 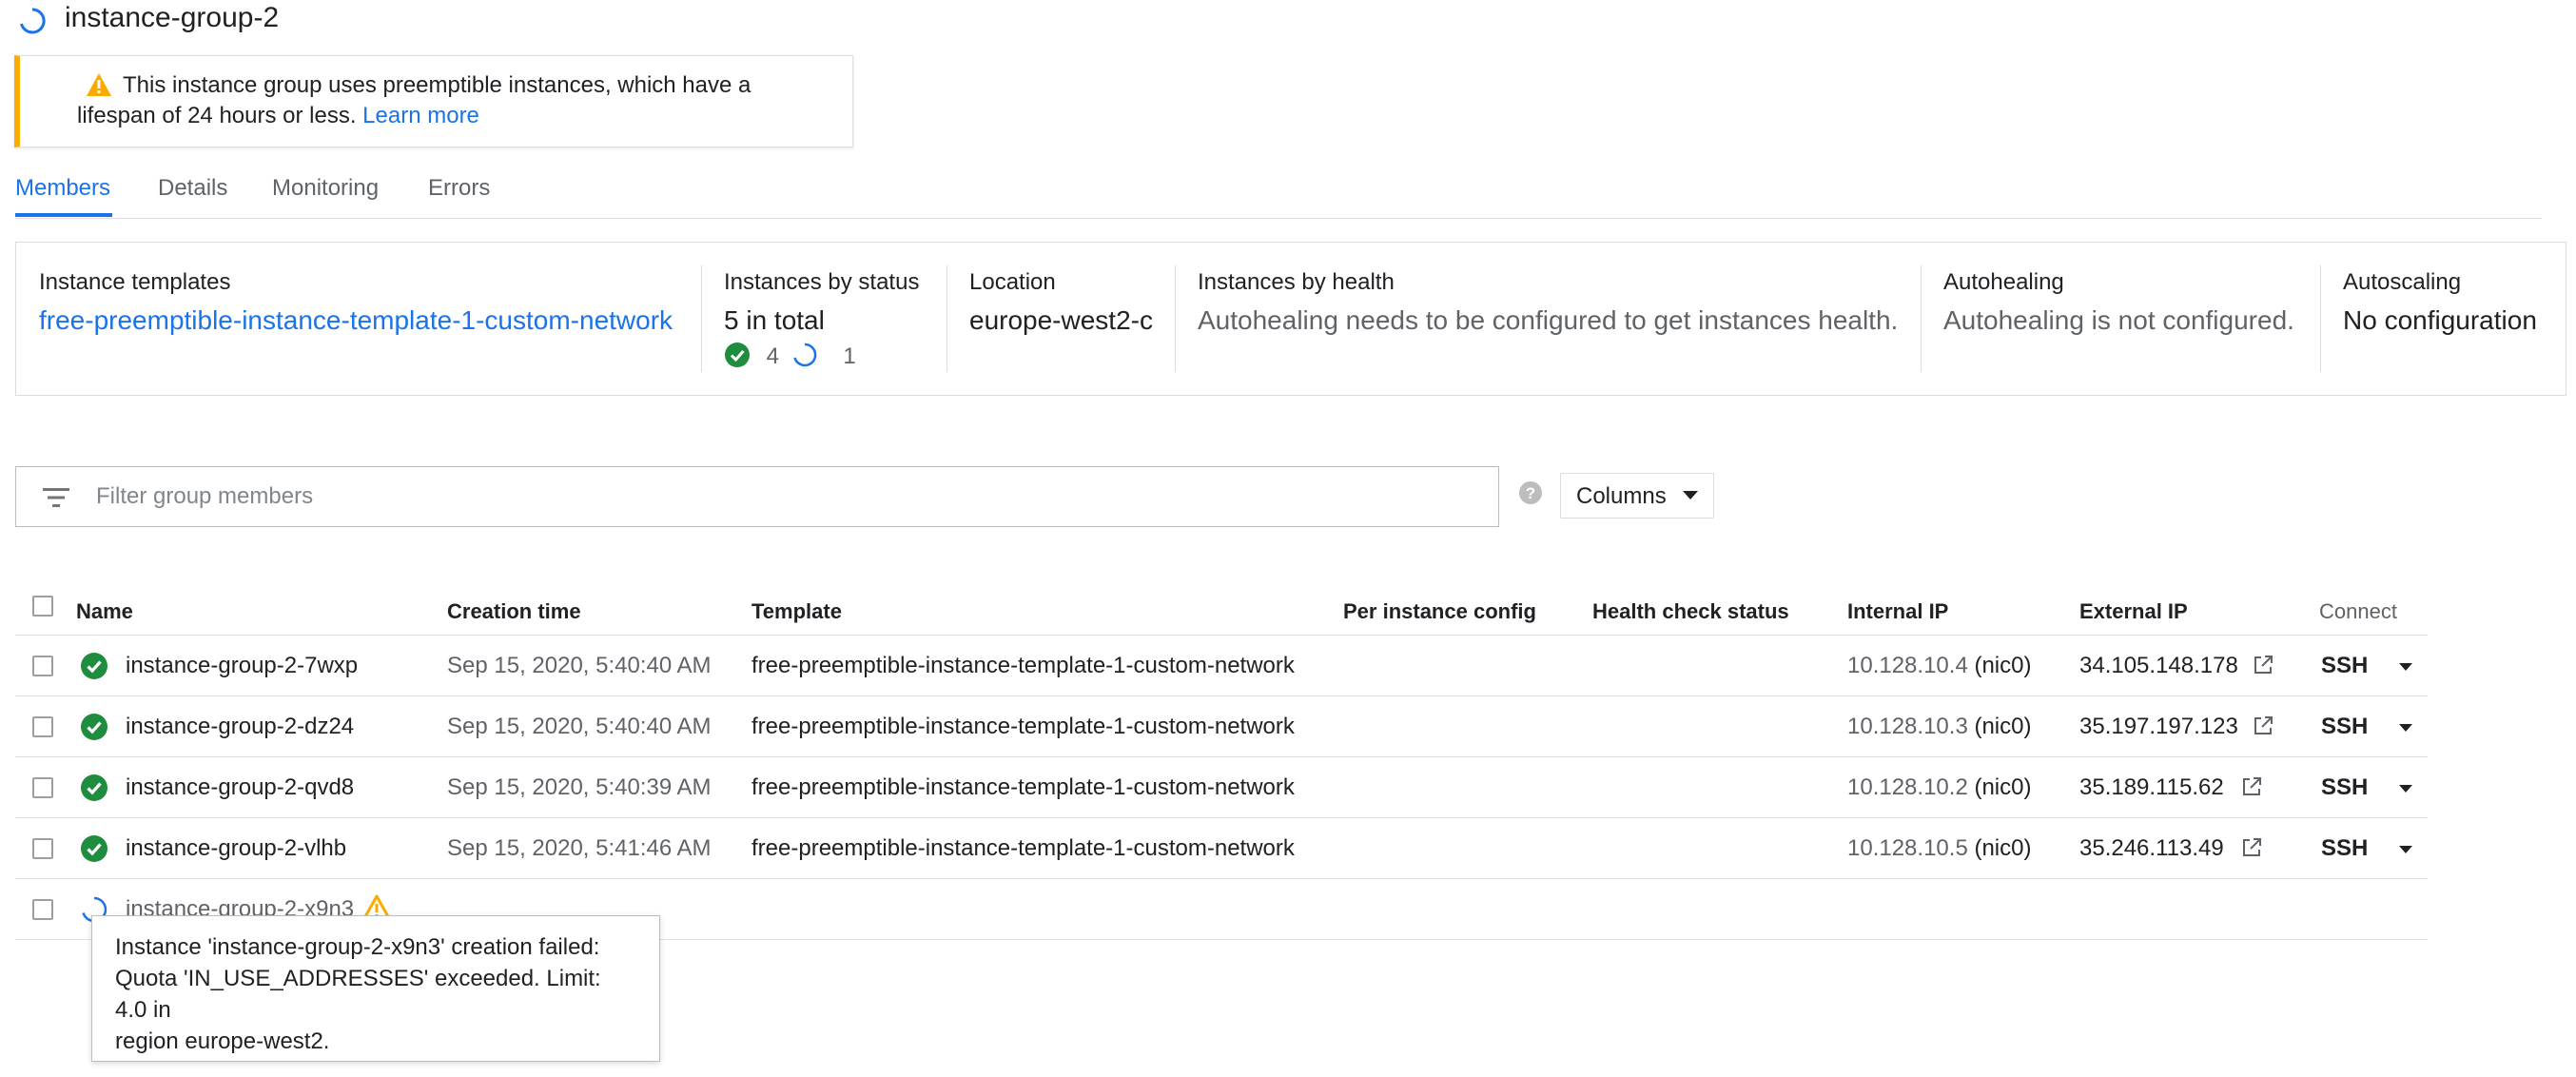 I want to click on tab-members: Members, so click(x=62, y=188).